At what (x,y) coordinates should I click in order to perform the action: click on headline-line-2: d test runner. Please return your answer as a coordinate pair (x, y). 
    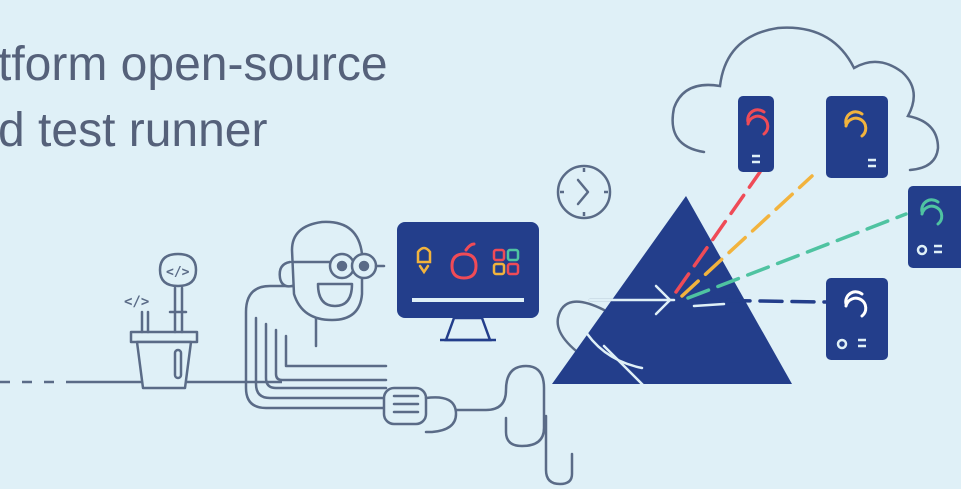
    Looking at the image, I should click on (134, 130).